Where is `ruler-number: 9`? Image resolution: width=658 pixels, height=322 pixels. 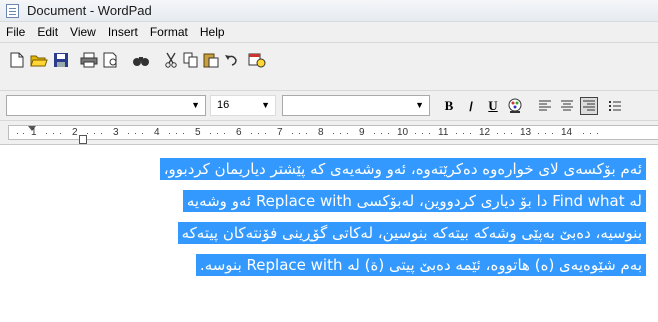 ruler-number: 9 is located at coordinates (362, 132).